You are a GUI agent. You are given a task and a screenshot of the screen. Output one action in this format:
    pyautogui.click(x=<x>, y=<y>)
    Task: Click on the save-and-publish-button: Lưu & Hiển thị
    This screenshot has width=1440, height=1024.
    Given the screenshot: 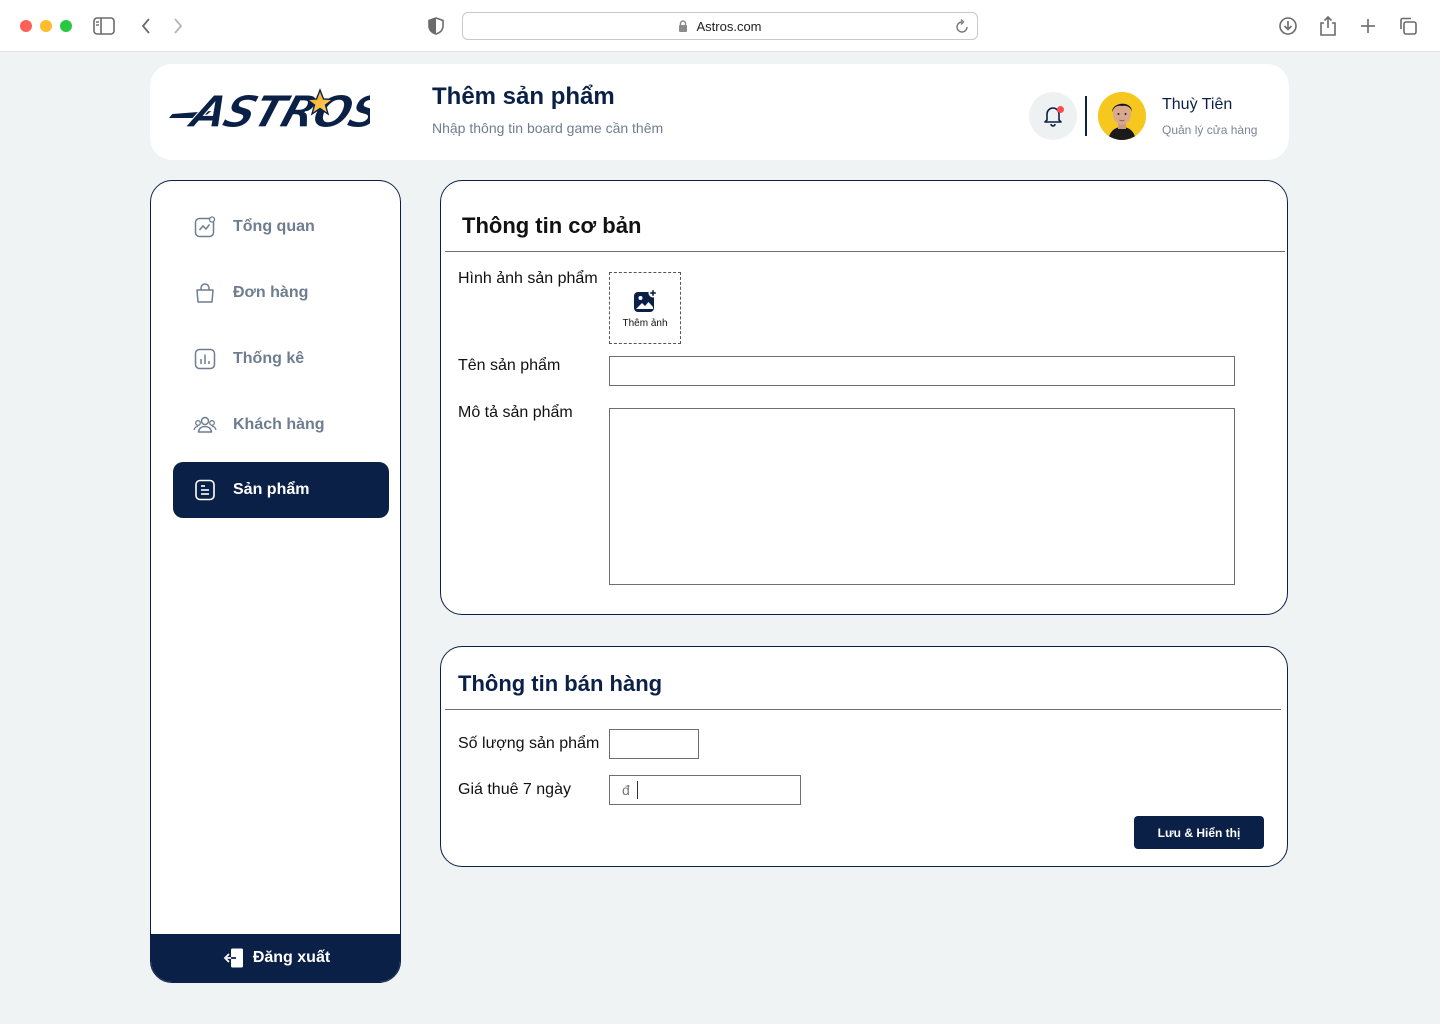 What is the action you would take?
    pyautogui.click(x=1199, y=832)
    